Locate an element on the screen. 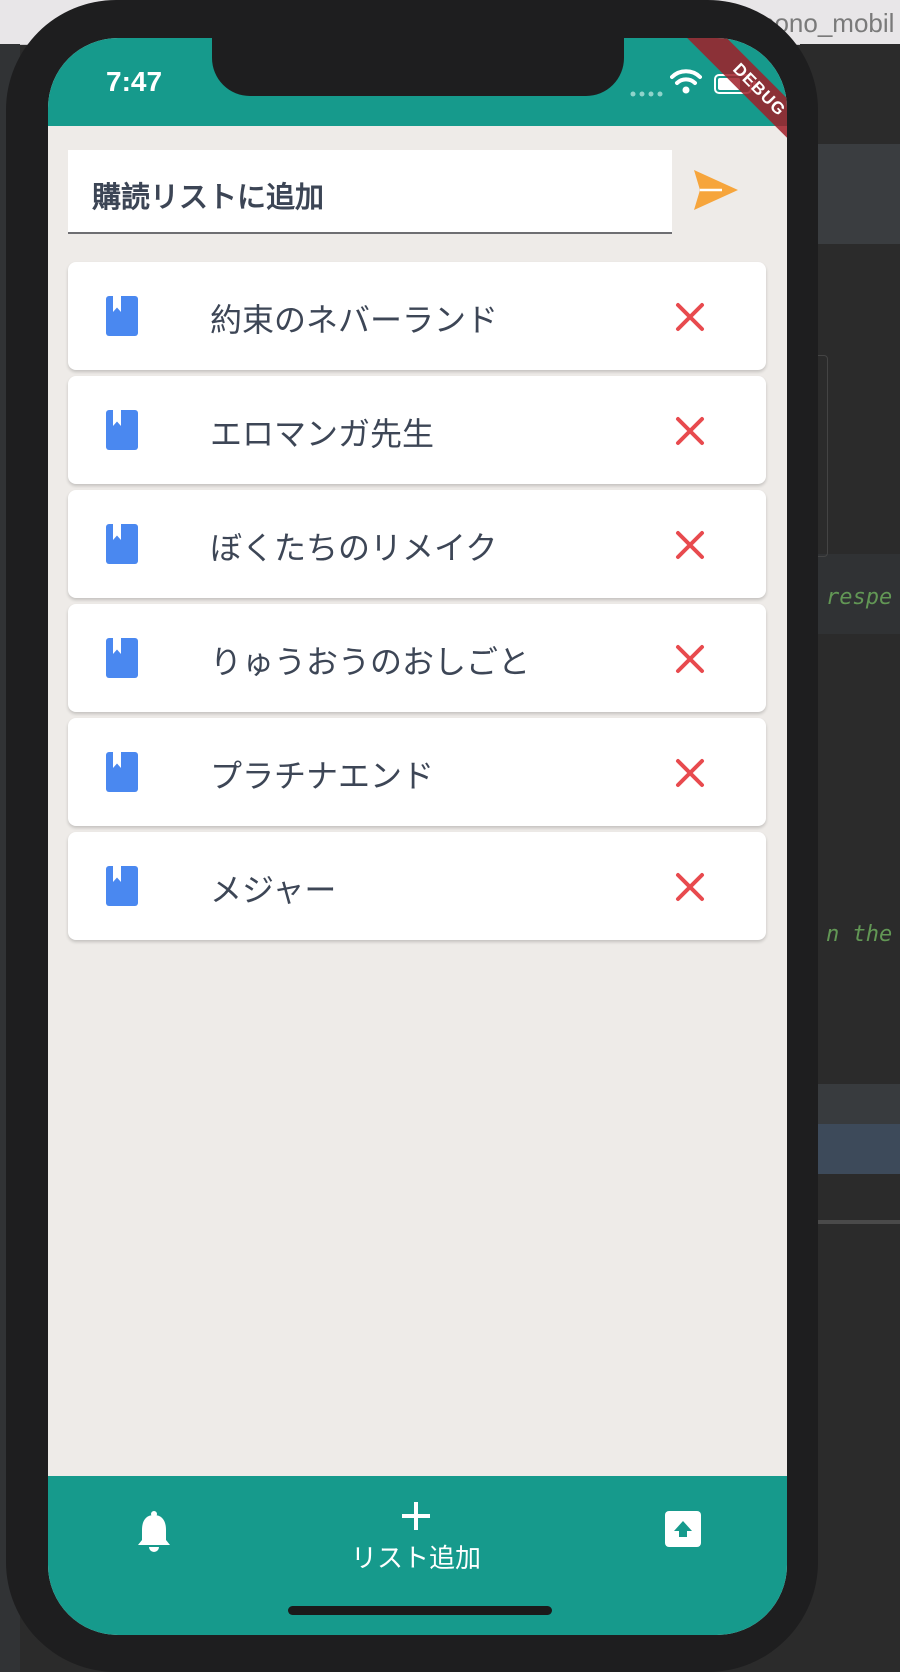 This screenshot has width=900, height=1672. list-item-title: エロマンガ先生 is located at coordinates (322, 434).